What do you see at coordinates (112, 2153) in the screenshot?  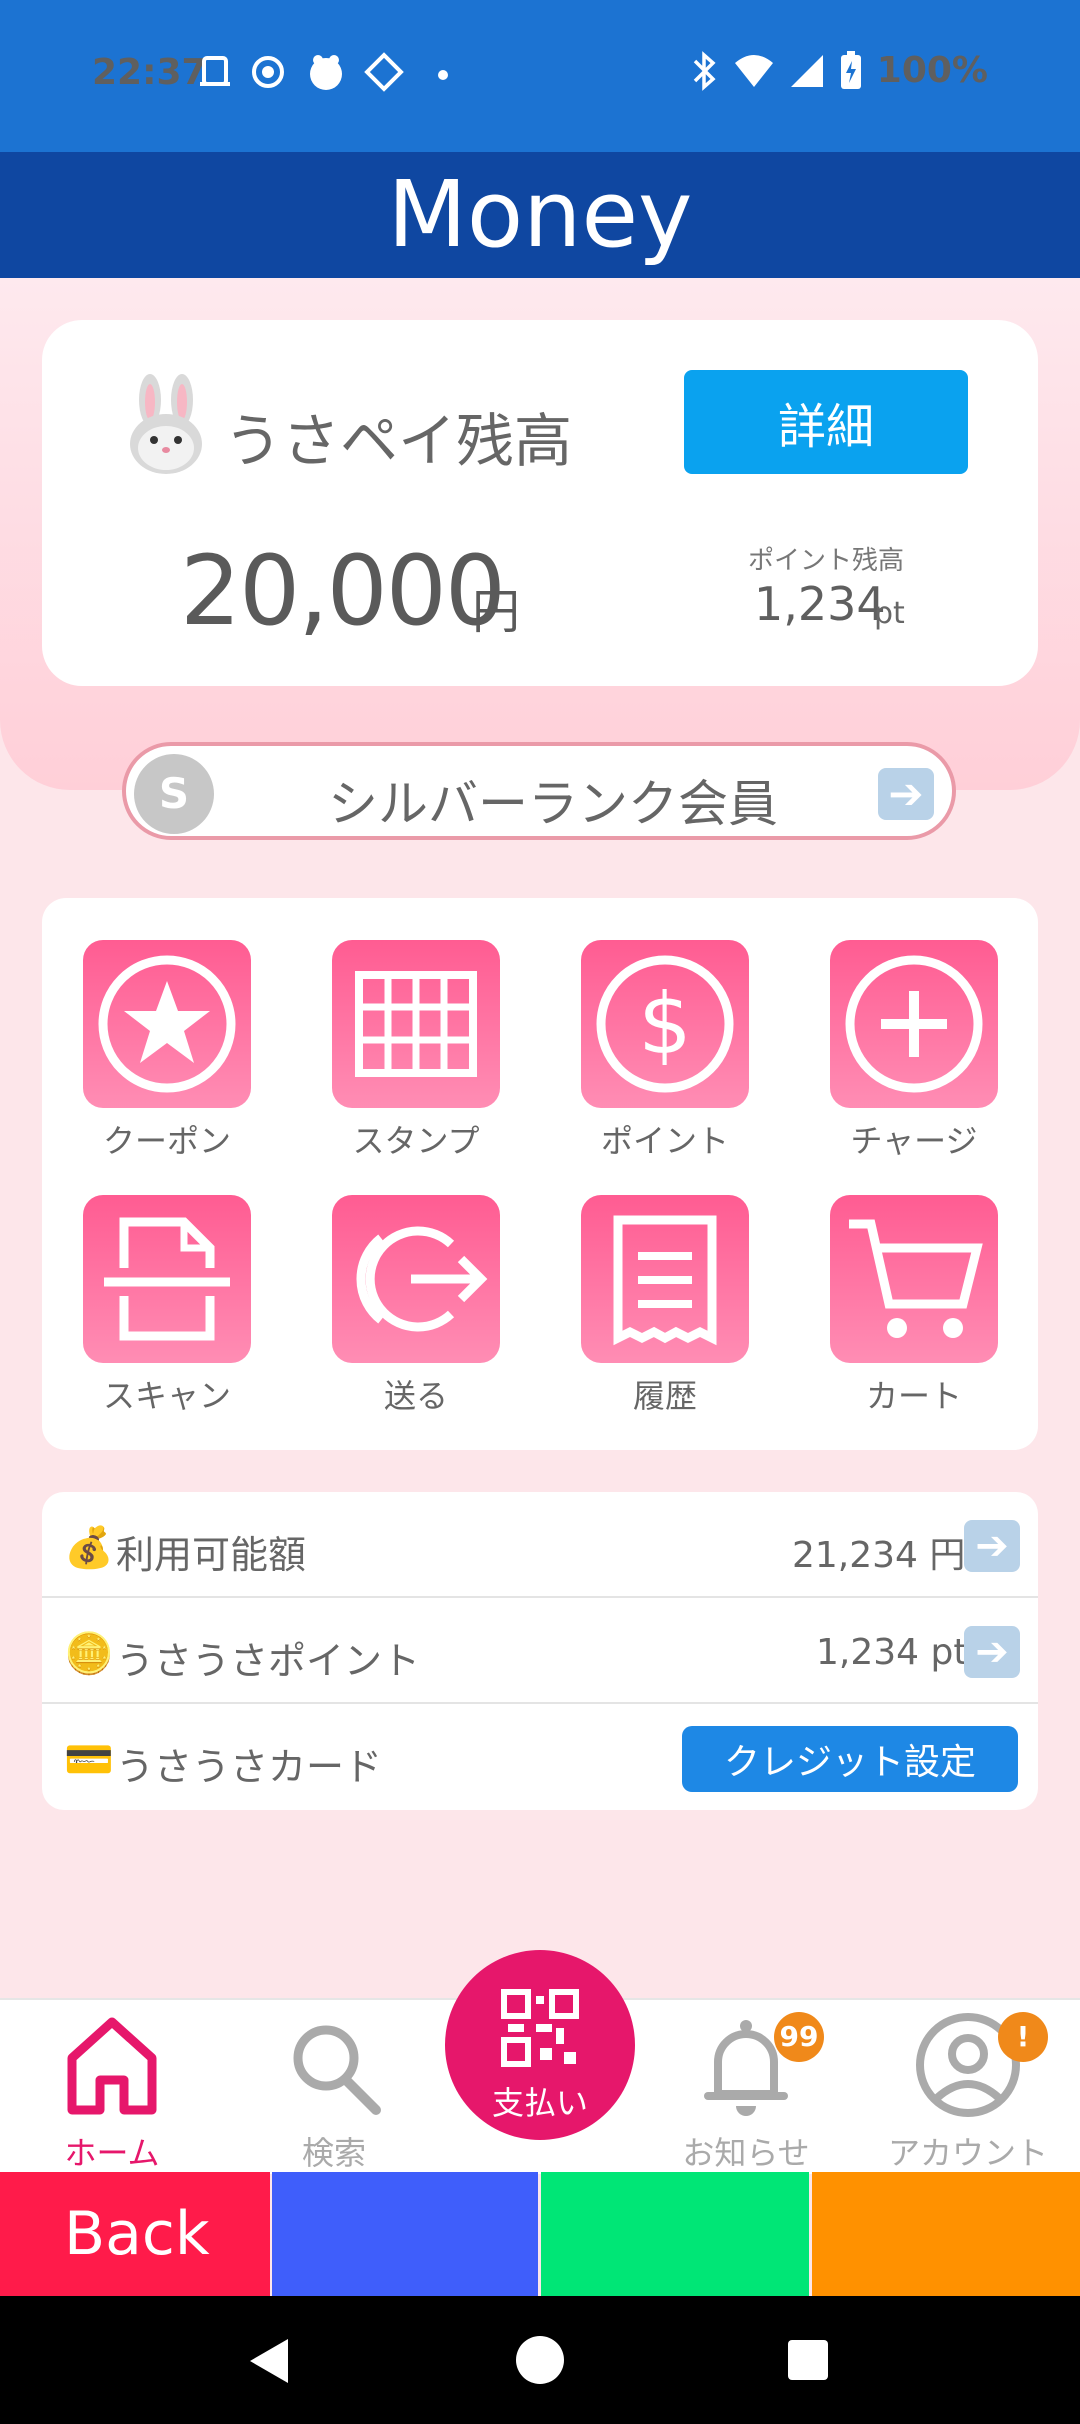 I see `nav-home-label: ホーム` at bounding box center [112, 2153].